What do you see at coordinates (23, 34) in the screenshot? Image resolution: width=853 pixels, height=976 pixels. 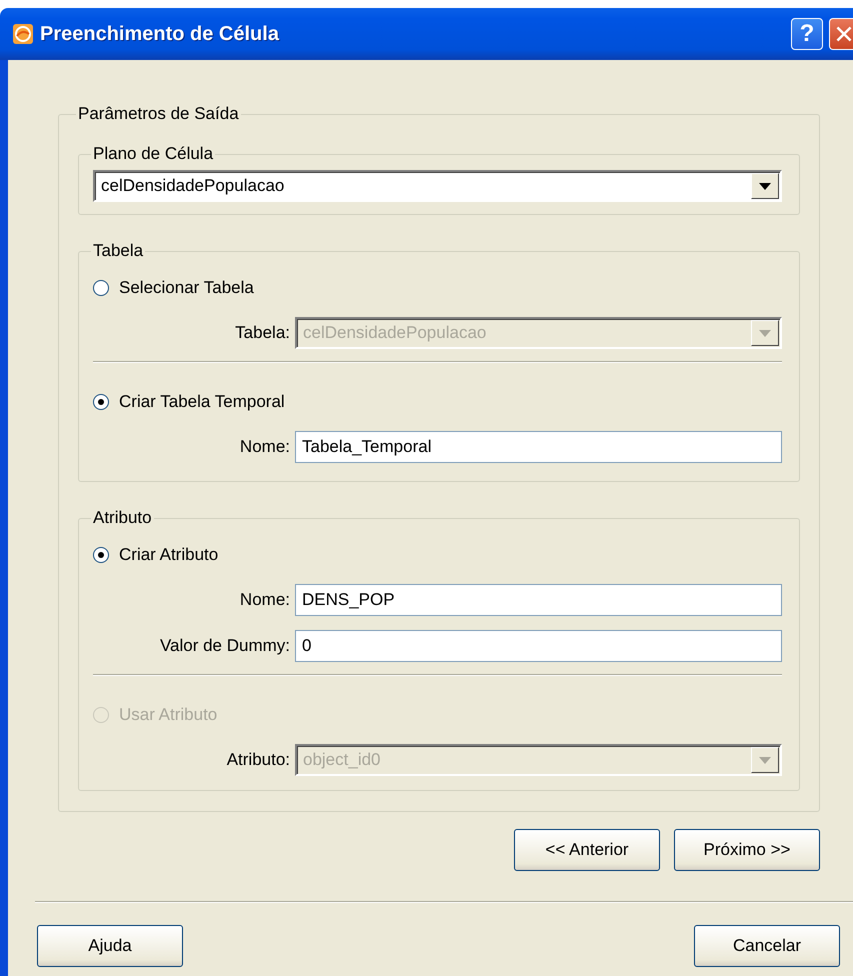 I see `app-logo-icon` at bounding box center [23, 34].